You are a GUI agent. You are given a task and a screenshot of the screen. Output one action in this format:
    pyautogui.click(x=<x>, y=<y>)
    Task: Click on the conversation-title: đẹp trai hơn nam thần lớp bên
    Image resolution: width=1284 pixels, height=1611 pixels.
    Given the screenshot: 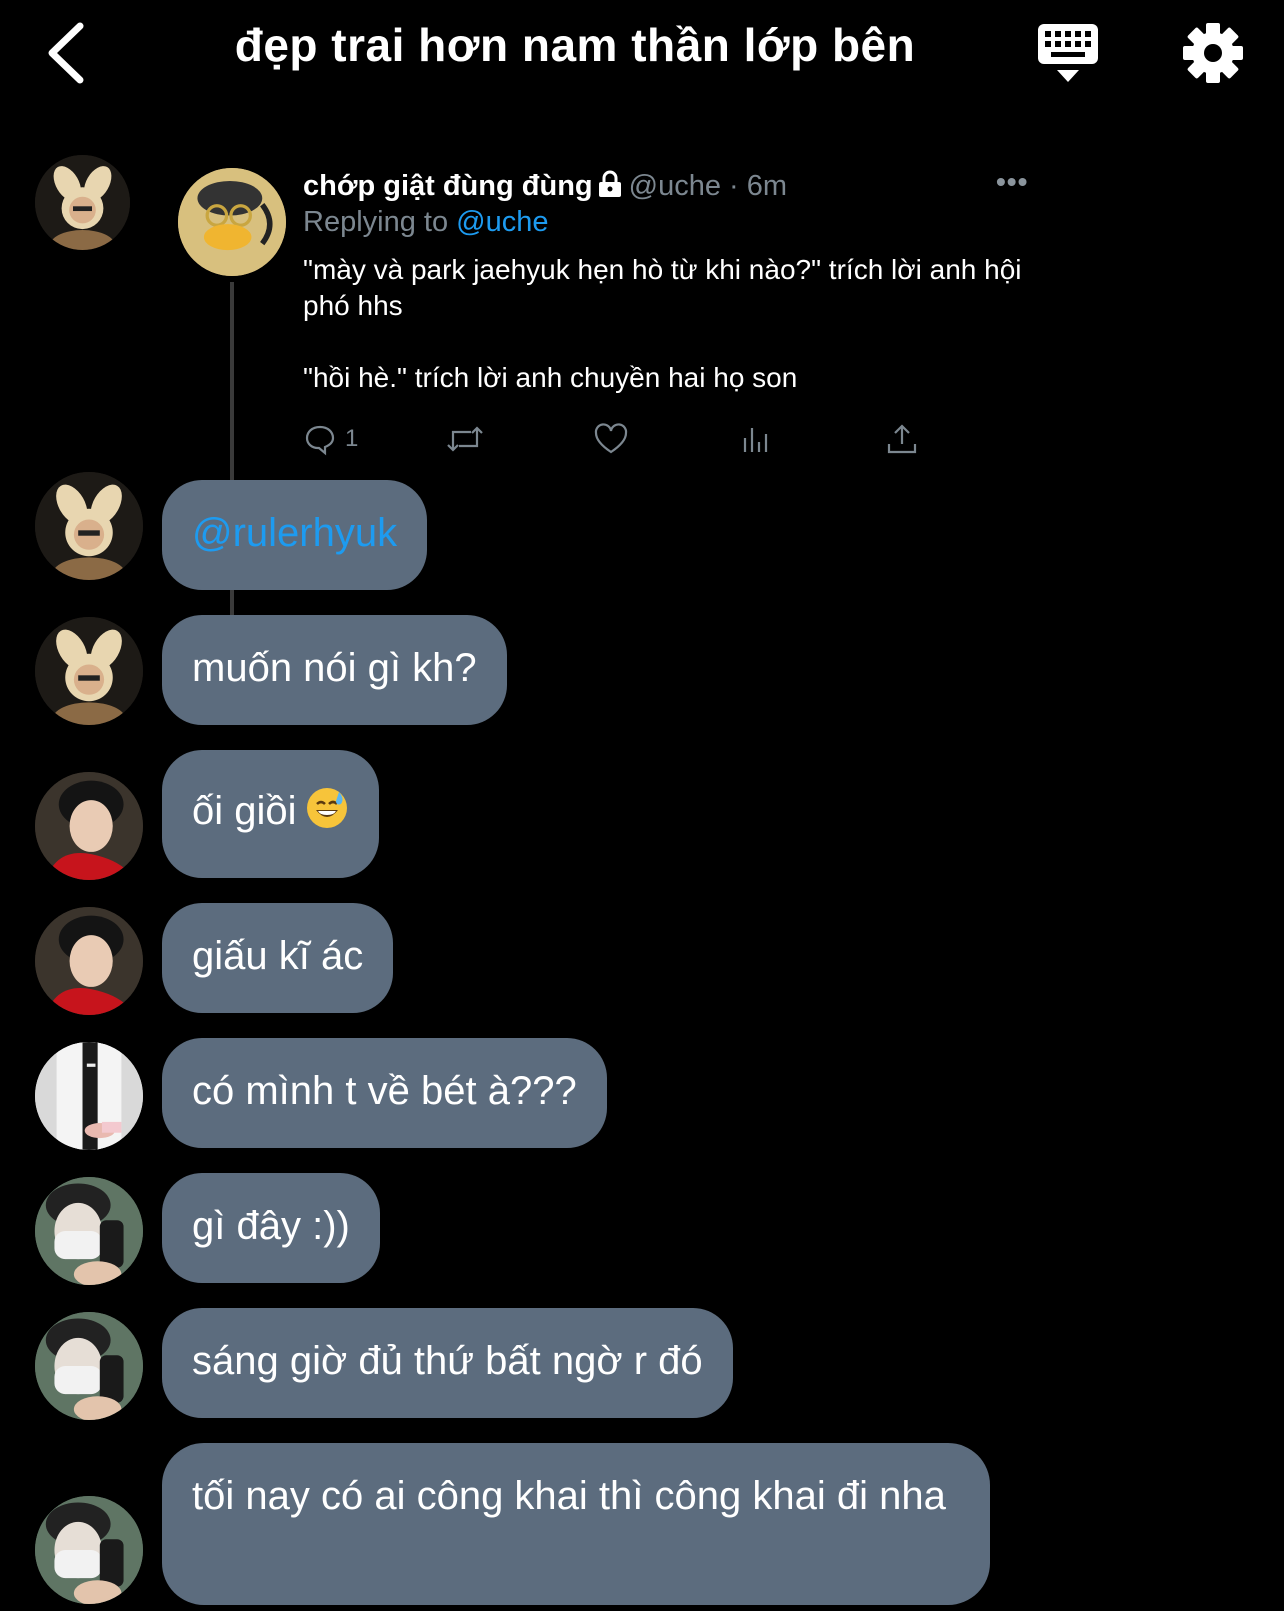 What is the action you would take?
    pyautogui.click(x=575, y=45)
    